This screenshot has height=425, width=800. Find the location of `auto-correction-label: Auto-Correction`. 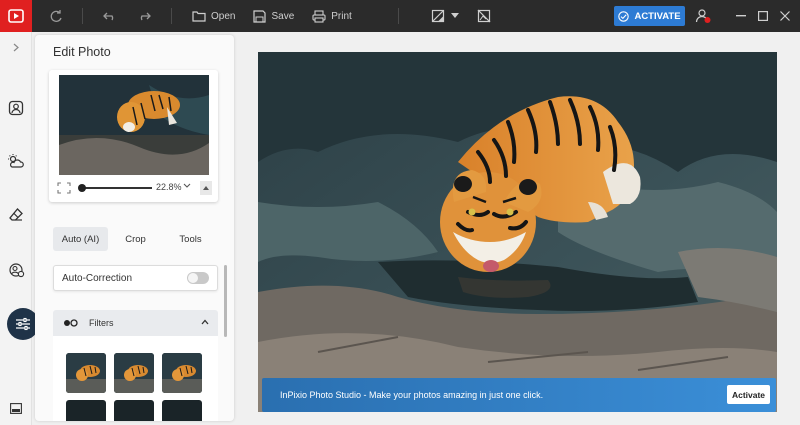

auto-correction-label: Auto-Correction is located at coordinates (97, 278).